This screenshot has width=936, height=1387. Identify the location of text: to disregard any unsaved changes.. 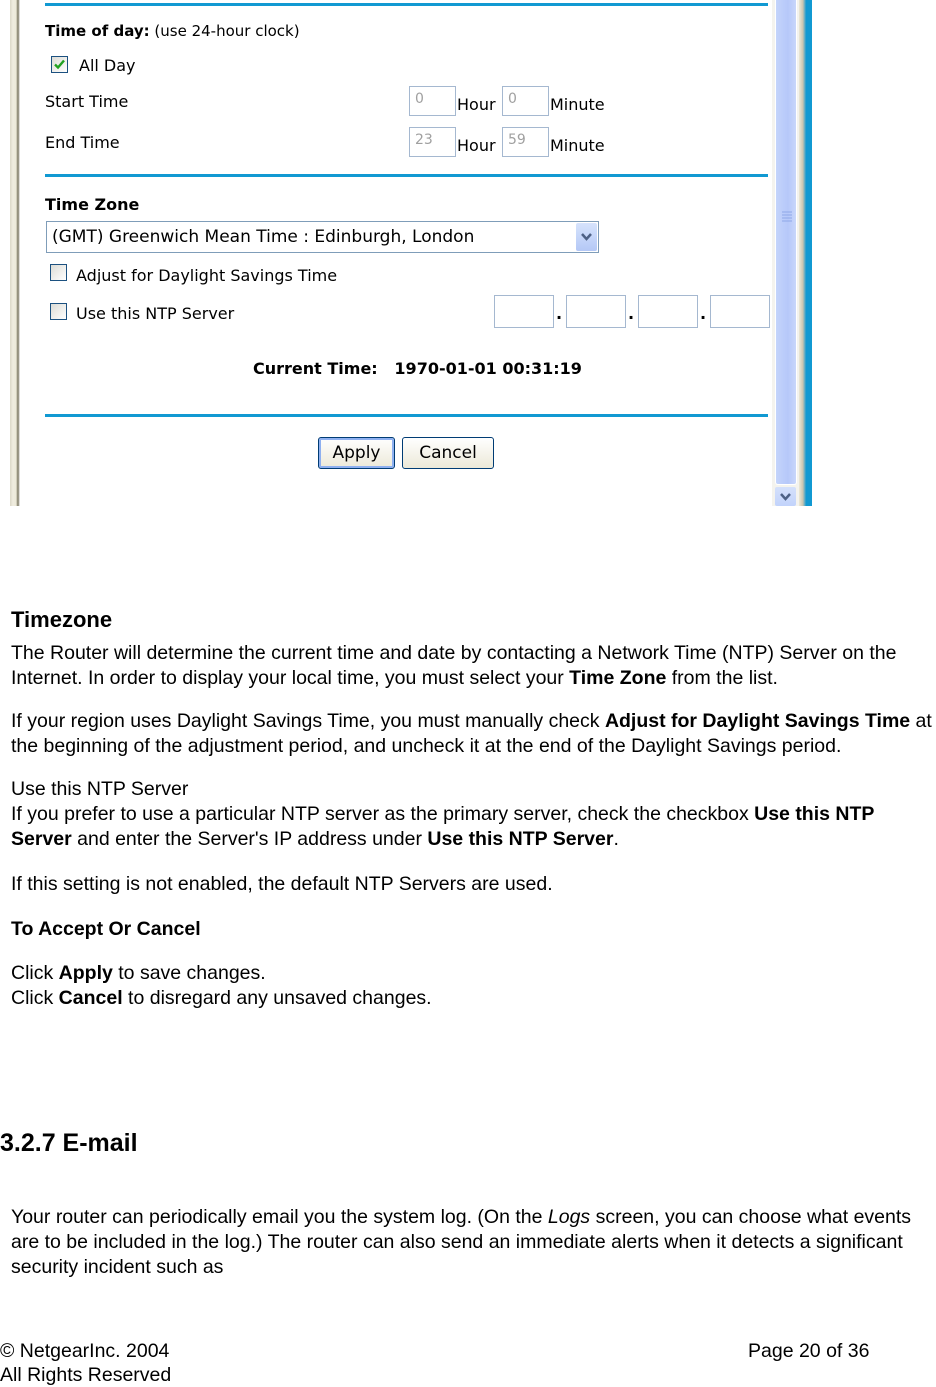
(277, 998).